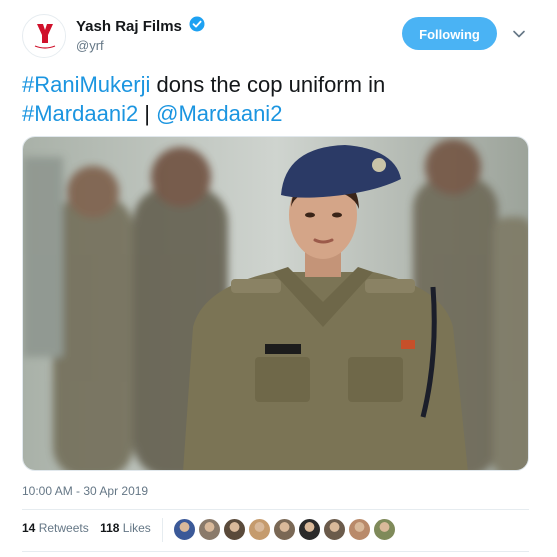 This screenshot has height=557, width=557. I want to click on display-name-row: Yash Raj Films, so click(140, 26).